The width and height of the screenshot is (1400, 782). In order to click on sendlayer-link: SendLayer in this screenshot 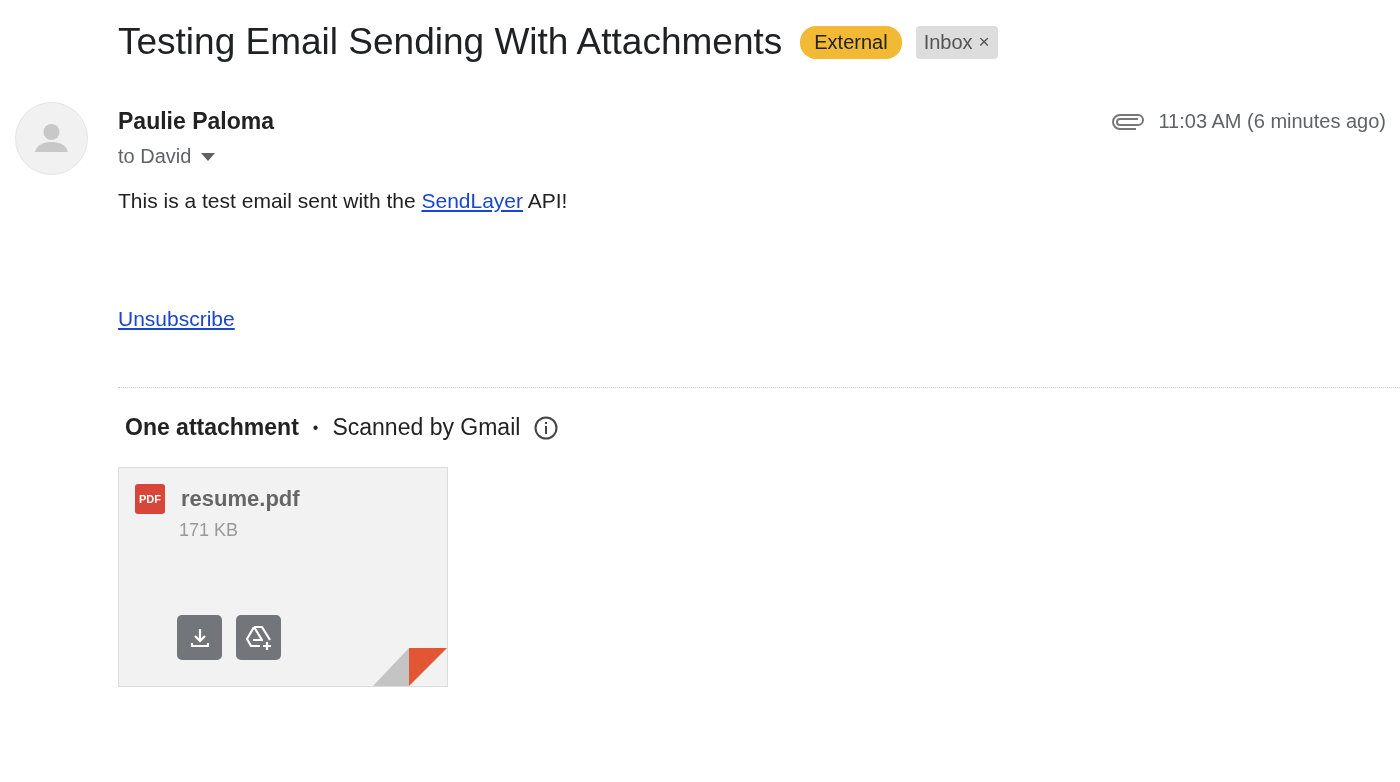, I will do `click(472, 200)`.